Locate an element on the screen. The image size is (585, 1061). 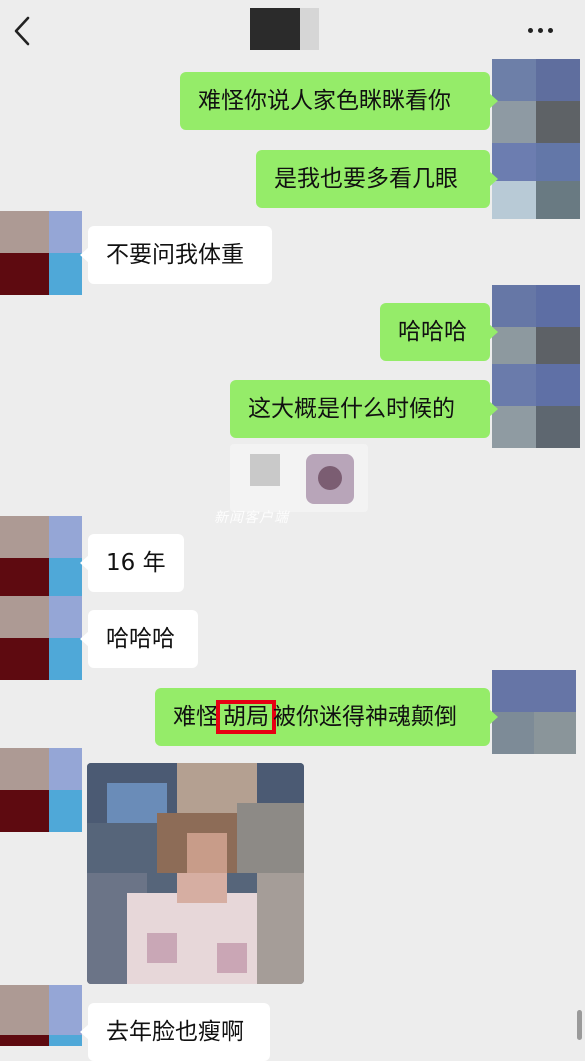
message-bubble-sent: 难怪 胡局 被你迷得神魂颠倒 is located at coordinates (326, 717).